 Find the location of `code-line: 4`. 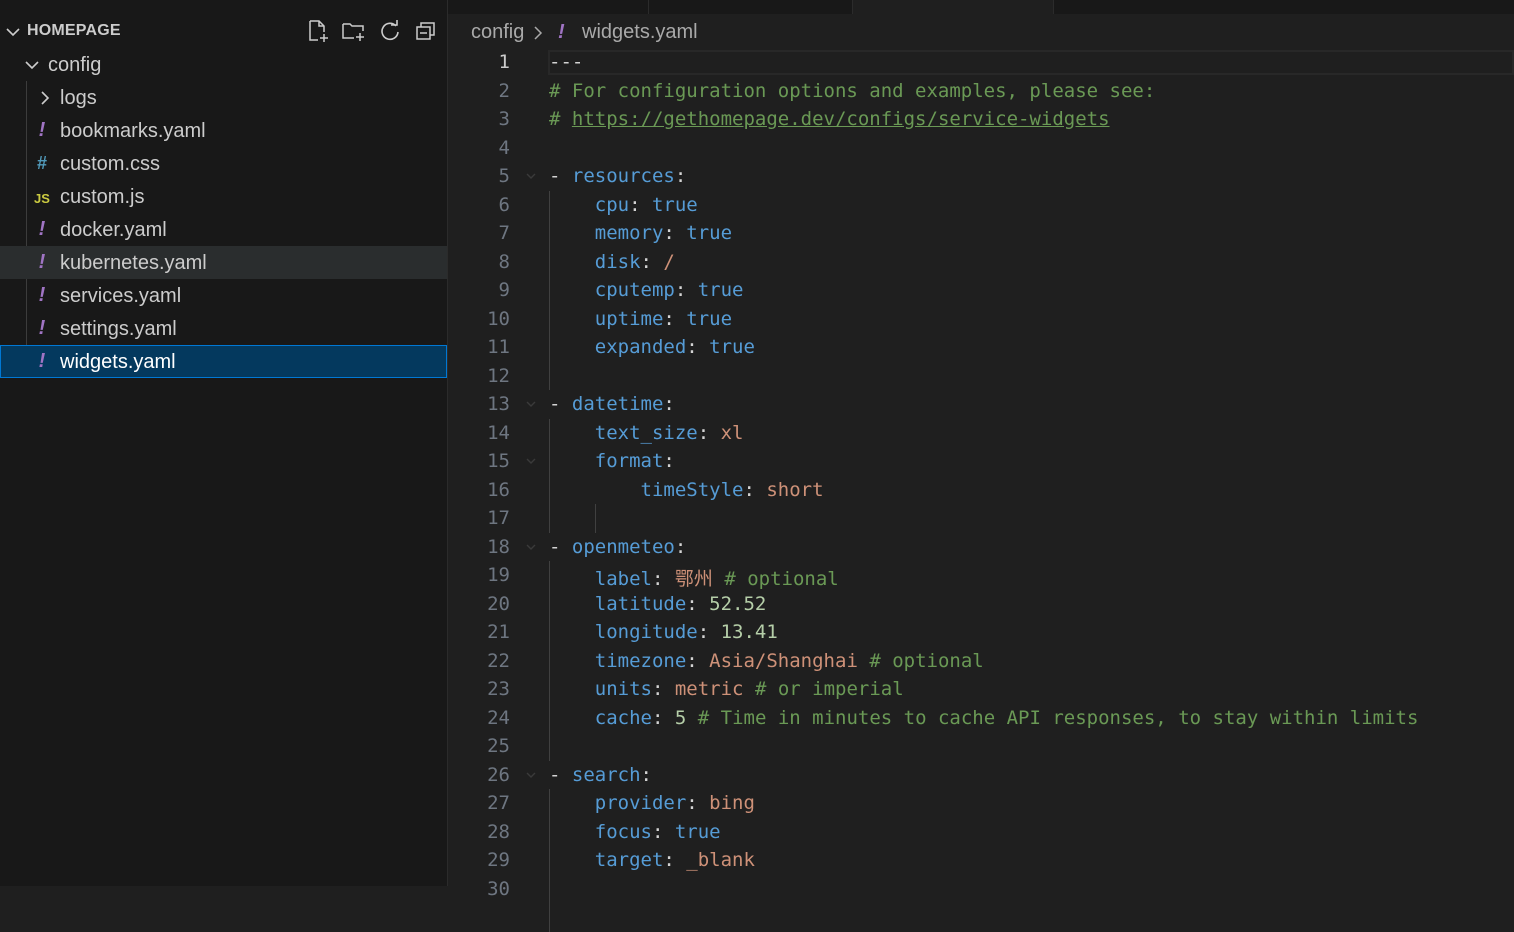

code-line: 4 is located at coordinates (981, 148).